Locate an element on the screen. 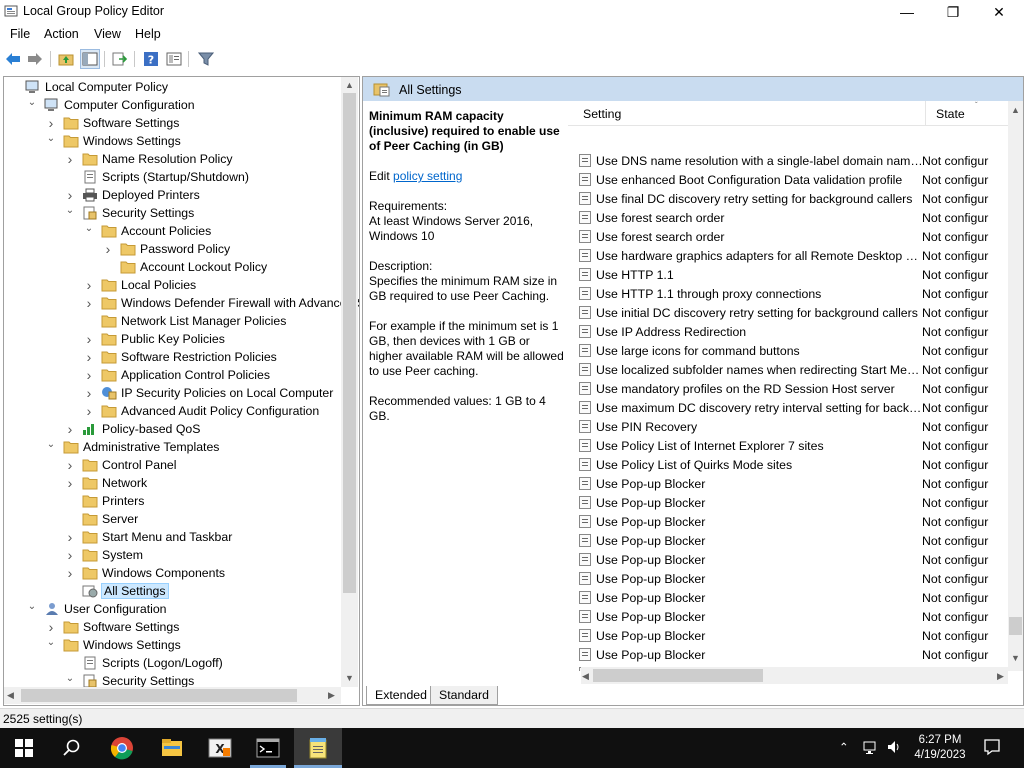 This screenshot has width=1024, height=768. setting-row: Use IP Address Redirection Not configur is located at coordinates (788, 331).